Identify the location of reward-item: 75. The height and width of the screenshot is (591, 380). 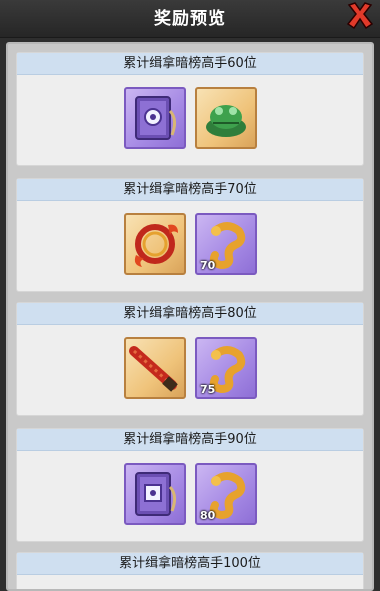
(226, 368).